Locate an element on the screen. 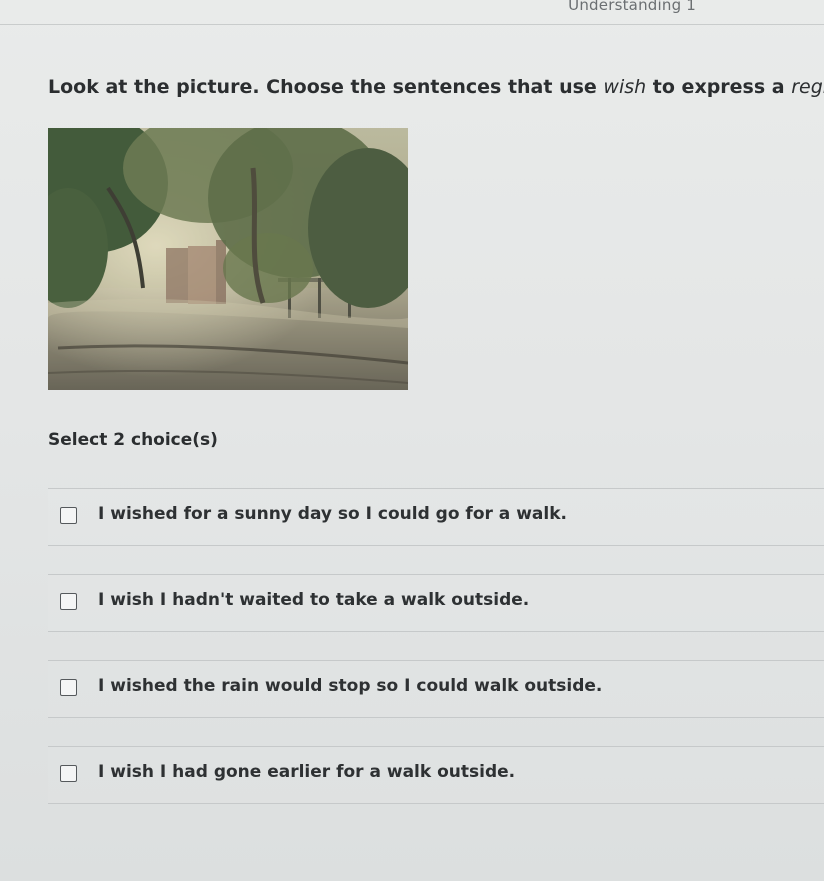  header-divider is located at coordinates (412, 24).